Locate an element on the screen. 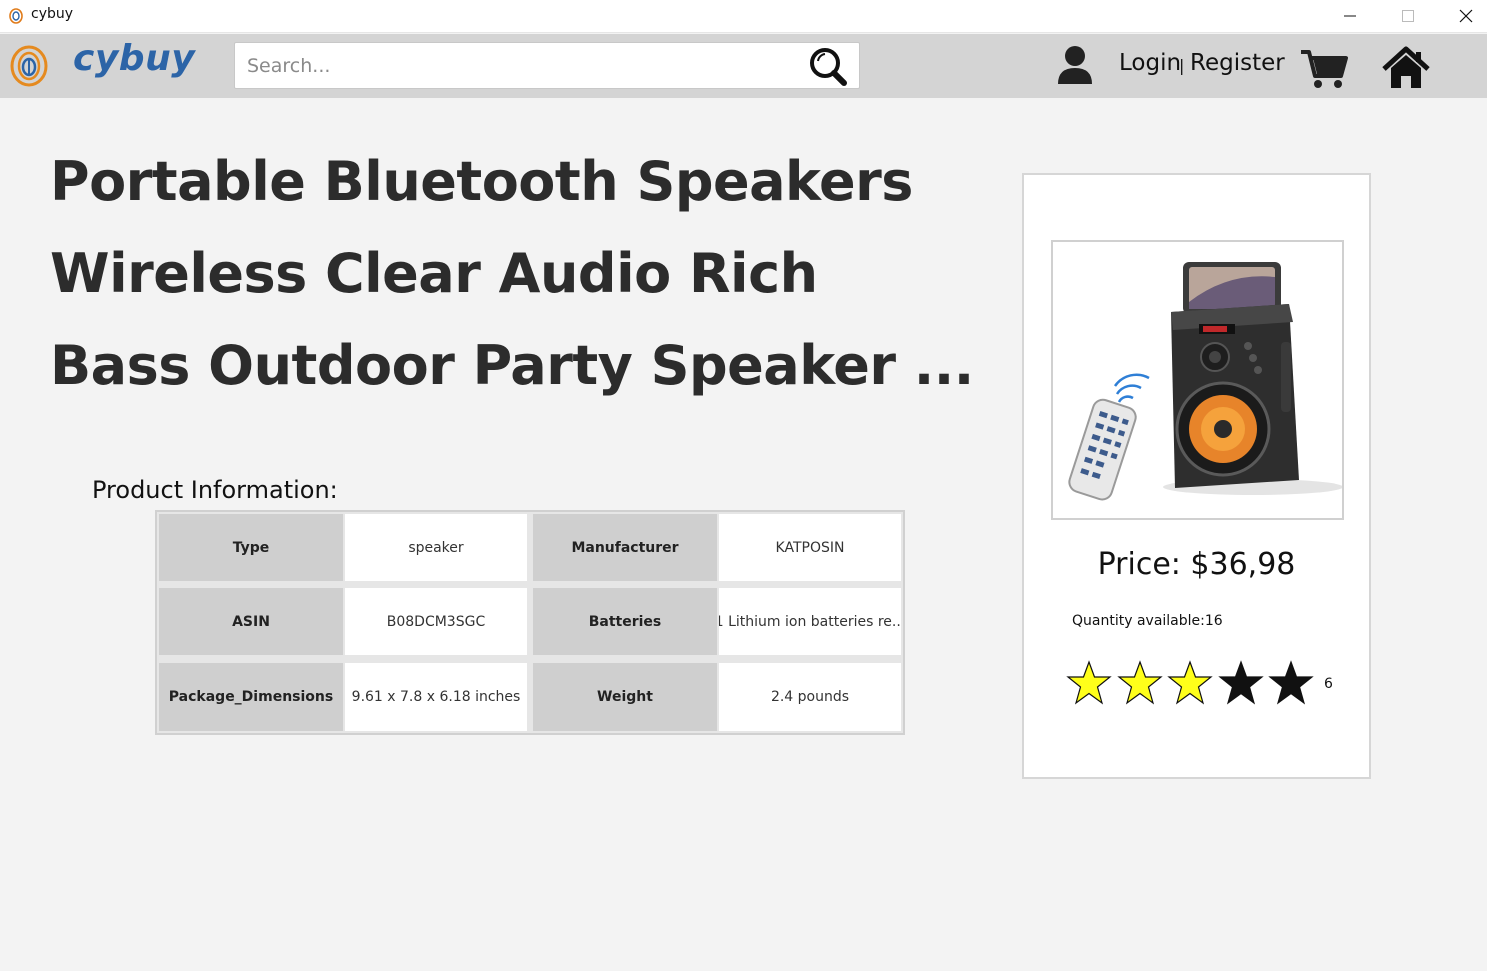  window-title: cybuy is located at coordinates (52, 14).